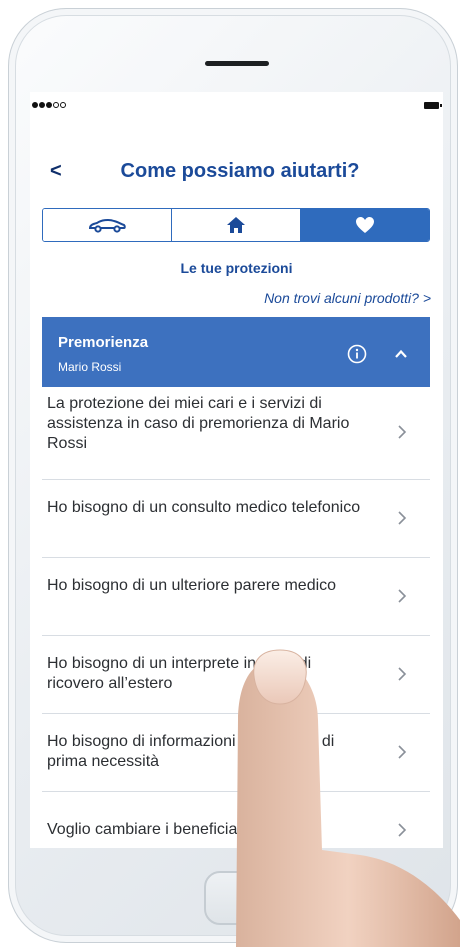 This screenshot has width=460, height=947. I want to click on category-tabs, so click(236, 225).